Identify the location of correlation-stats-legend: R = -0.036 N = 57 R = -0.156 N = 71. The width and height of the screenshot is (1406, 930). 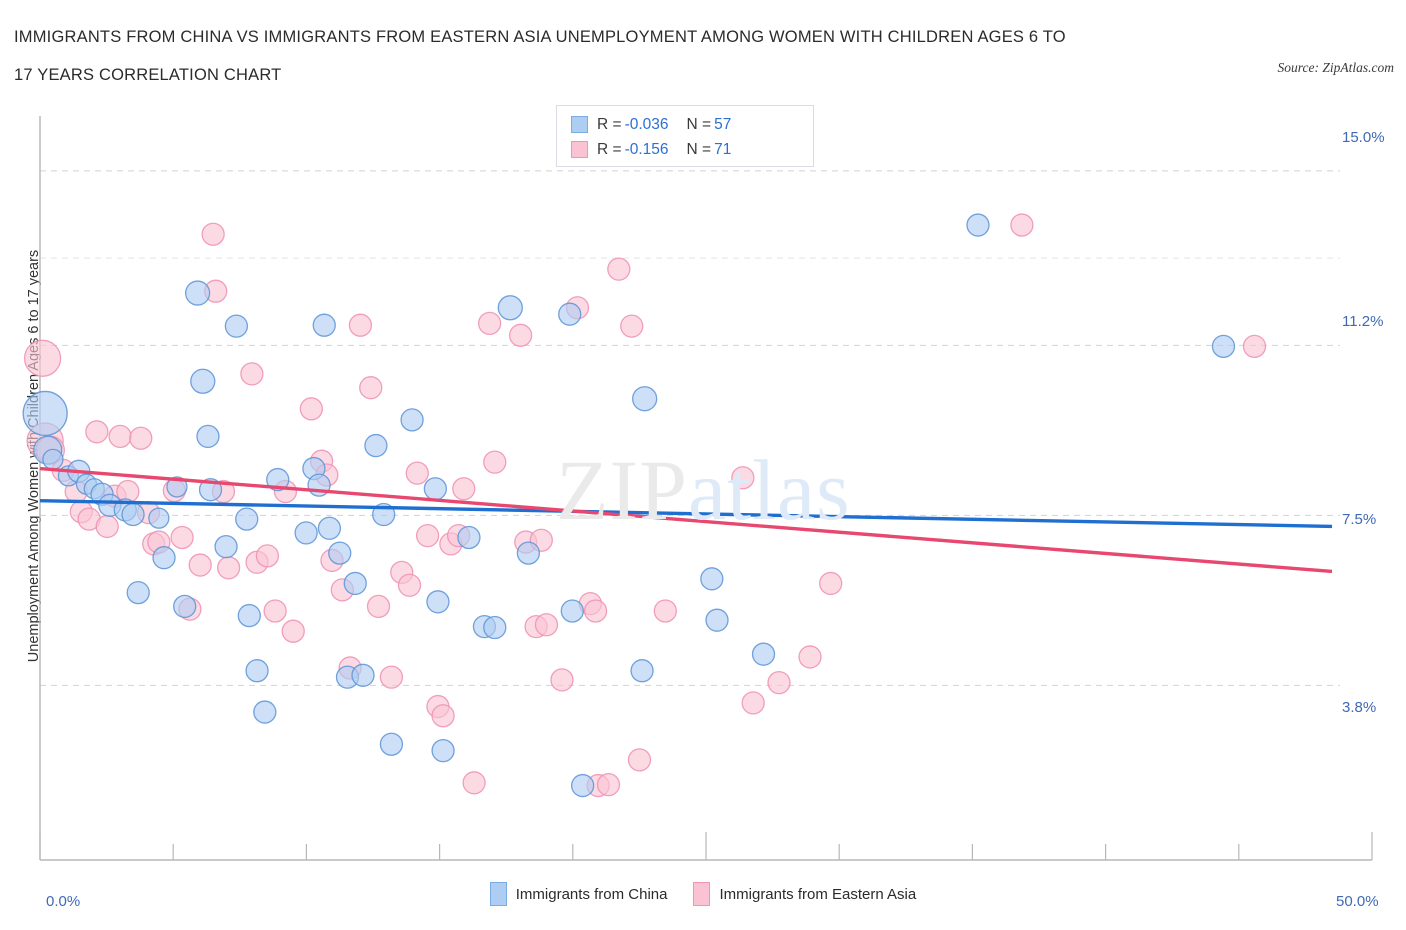
(685, 136).